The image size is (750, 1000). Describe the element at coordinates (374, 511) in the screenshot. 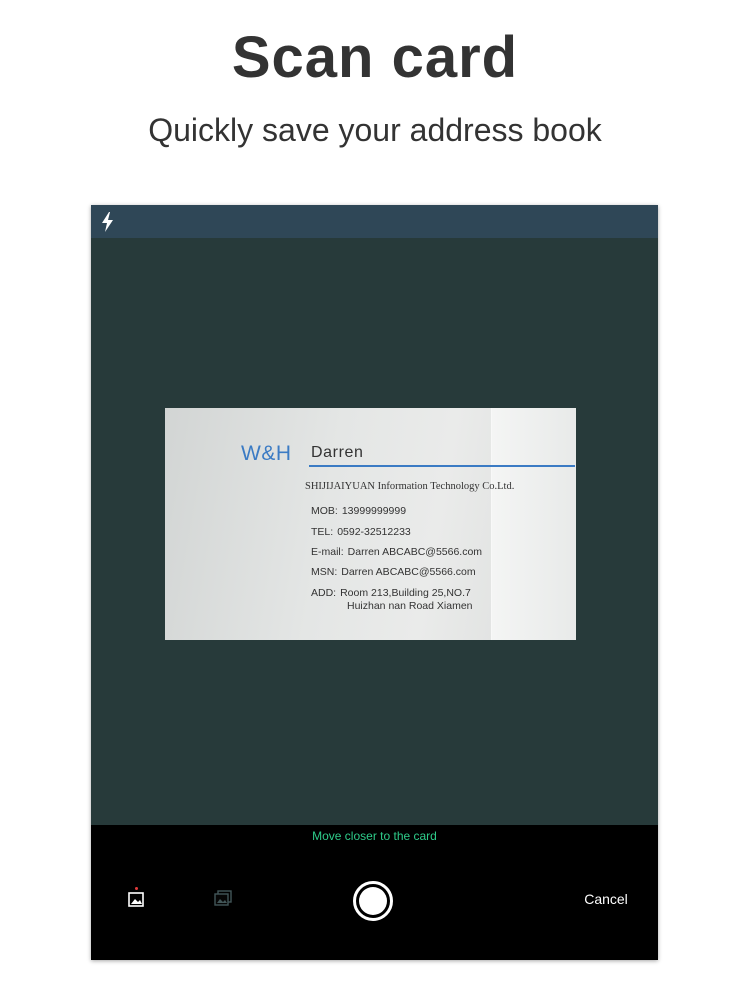

I see `card-field-value: 13999999999` at that location.